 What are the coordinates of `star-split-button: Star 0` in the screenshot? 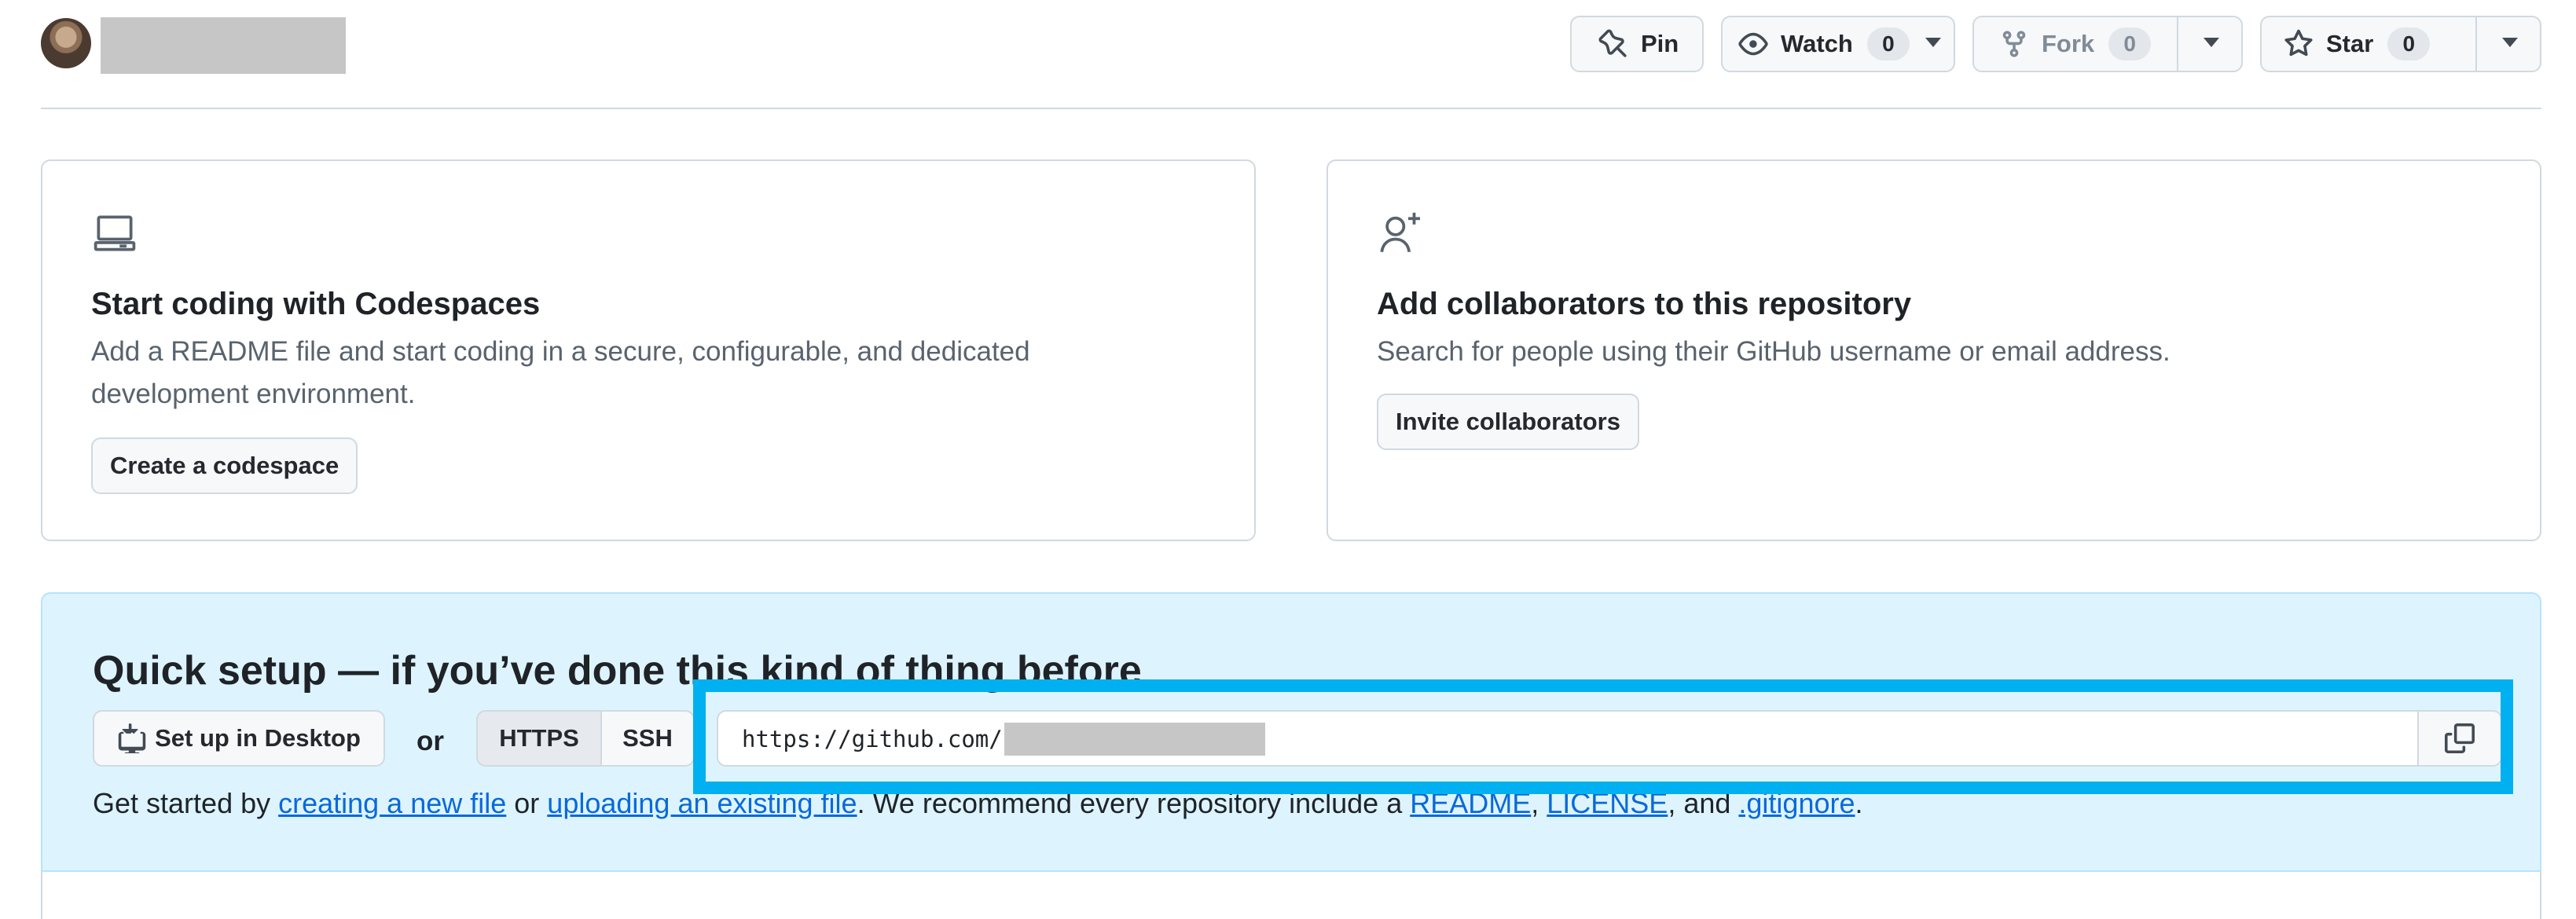 It's located at (2400, 44).